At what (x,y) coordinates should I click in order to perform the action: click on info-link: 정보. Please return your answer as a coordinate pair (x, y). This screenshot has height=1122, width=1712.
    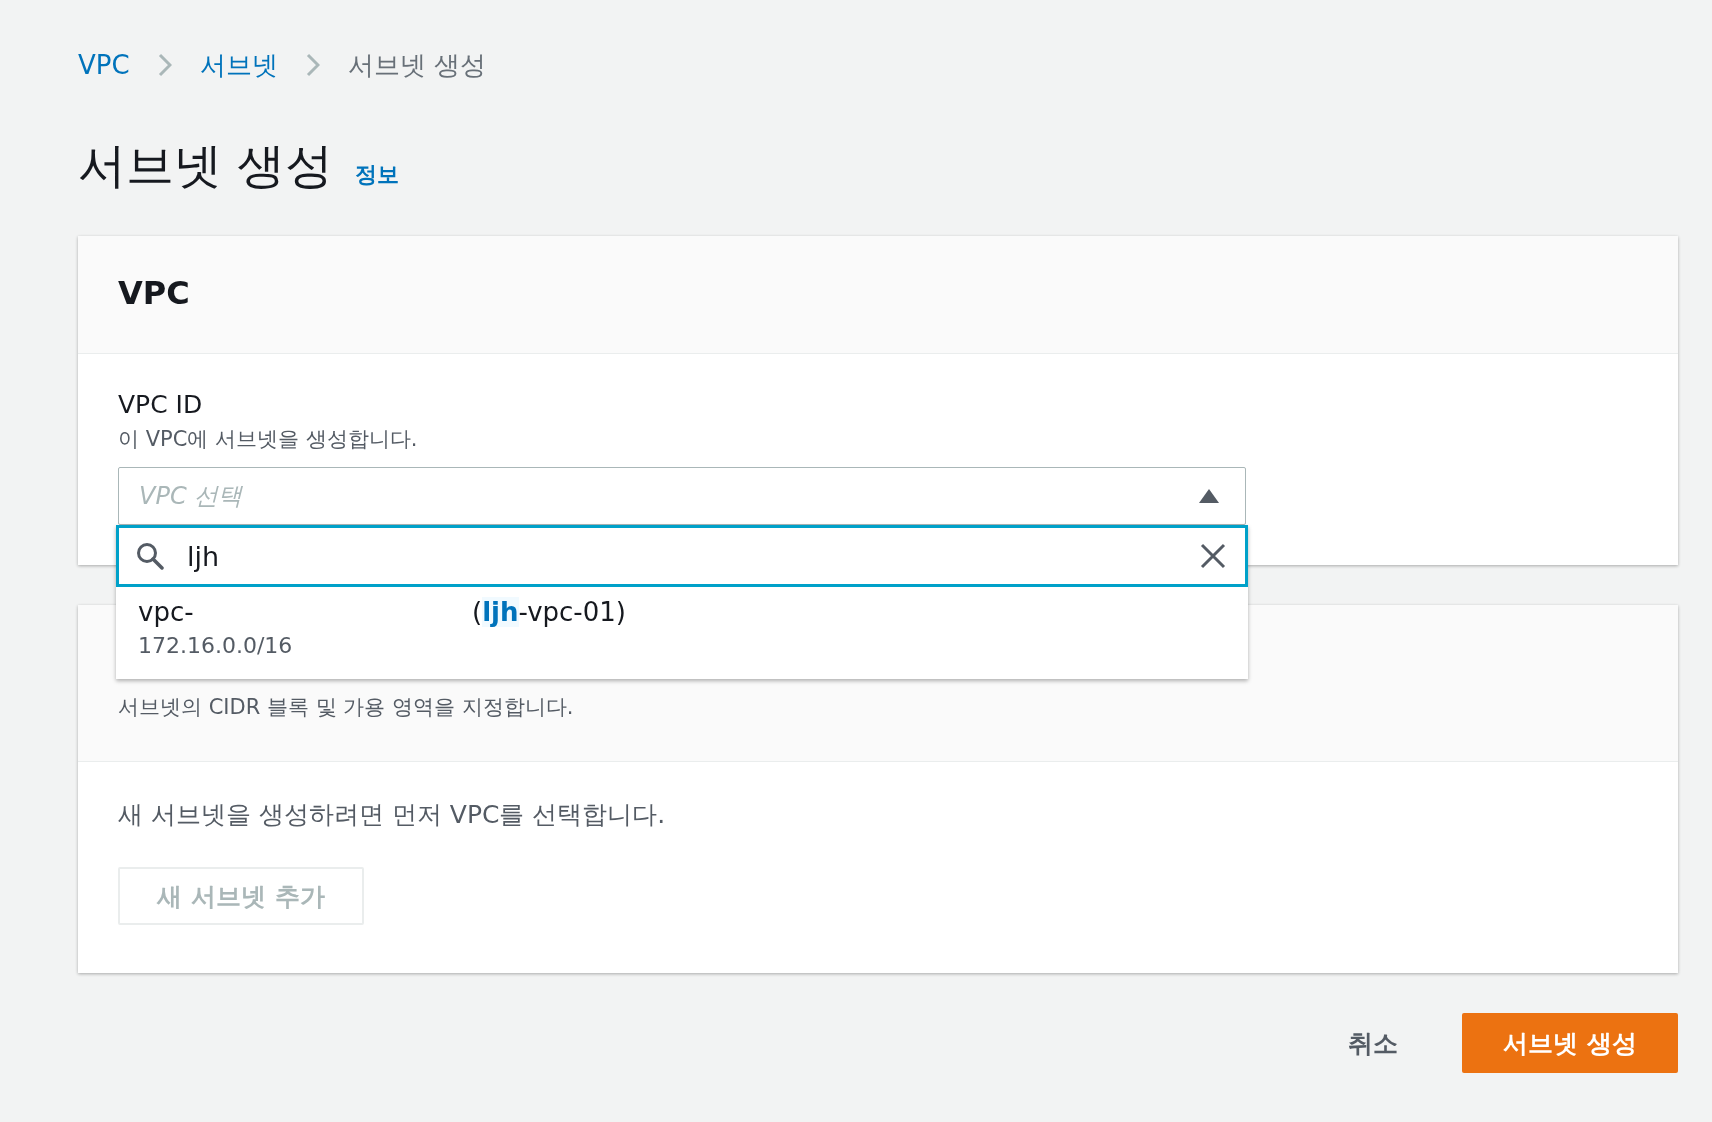
    Looking at the image, I should click on (377, 175).